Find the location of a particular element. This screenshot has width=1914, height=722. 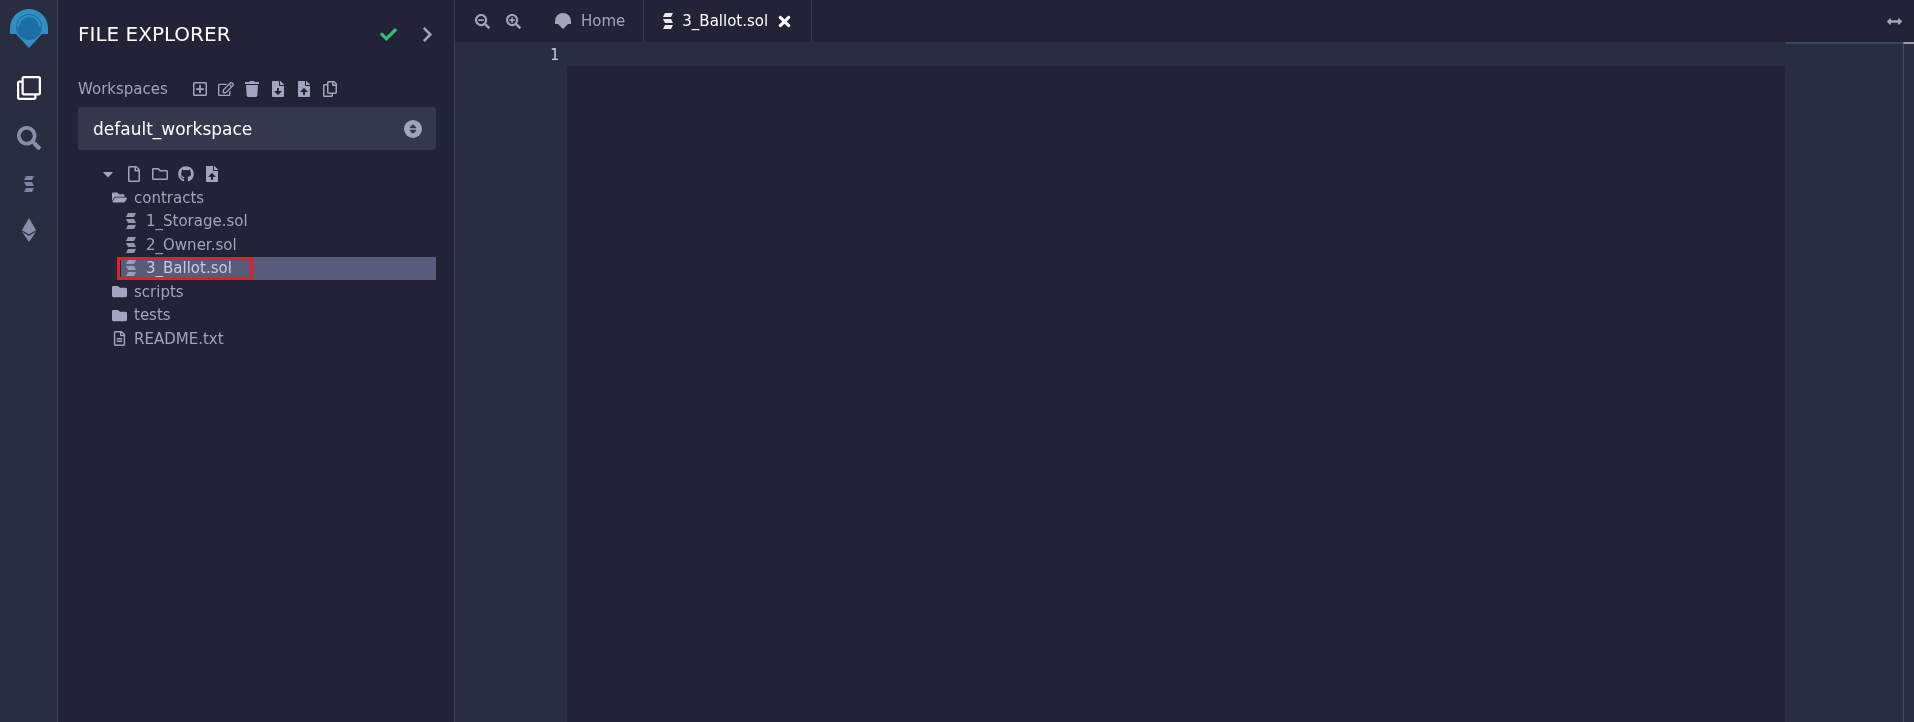

file-tree-item: scripts is located at coordinates (273, 292).